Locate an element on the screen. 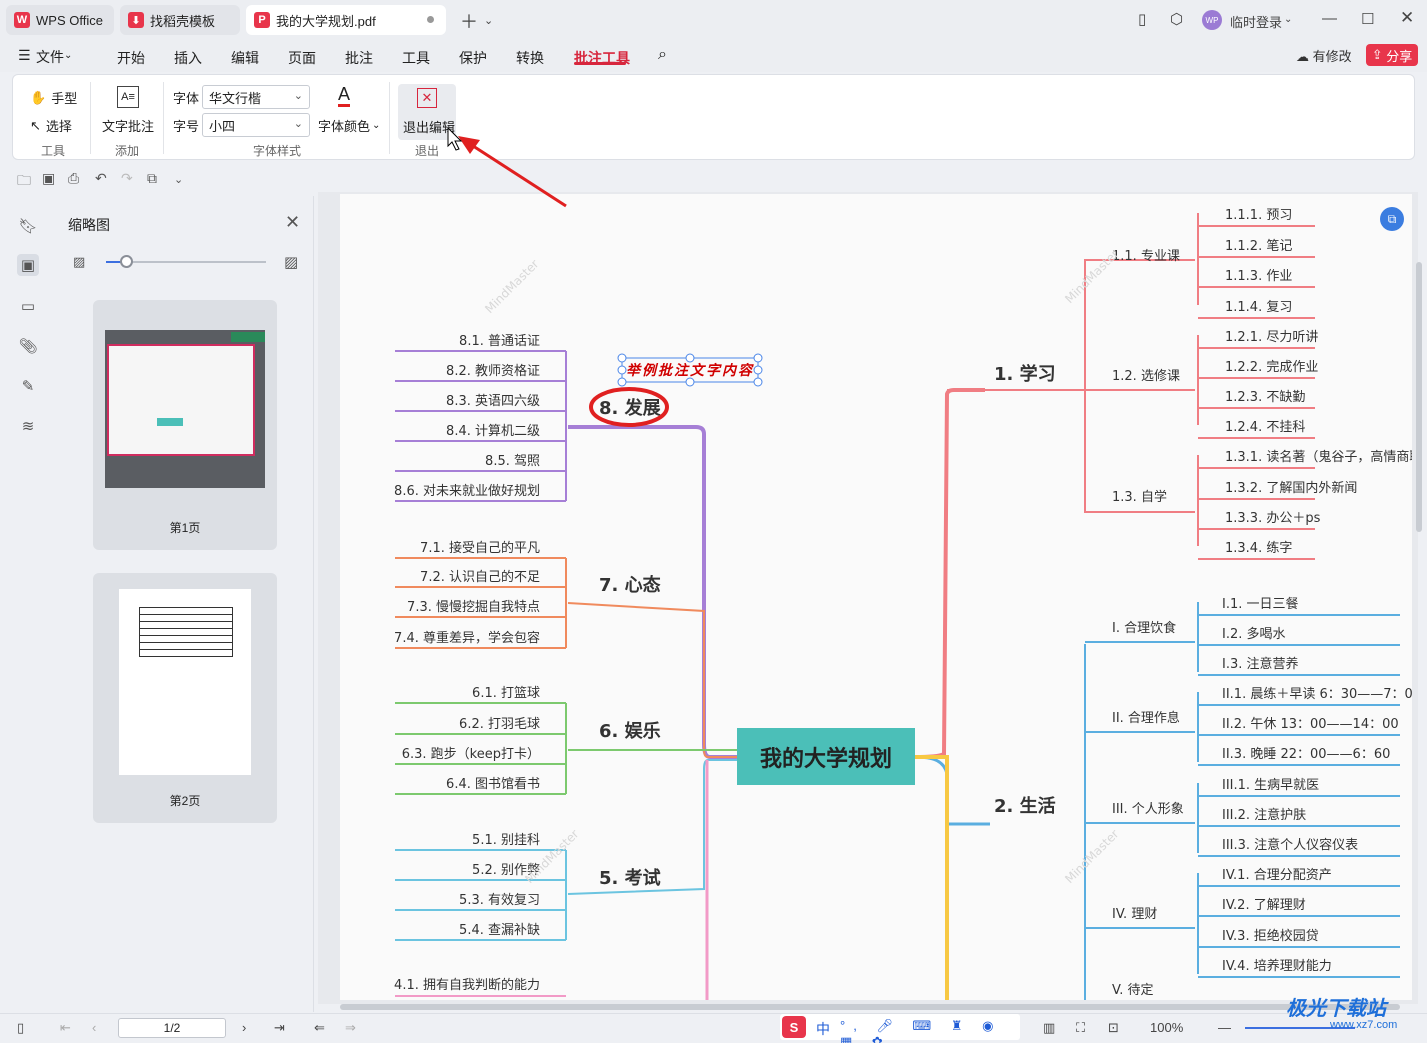  menu-insert: 插入 is located at coordinates (188, 58).